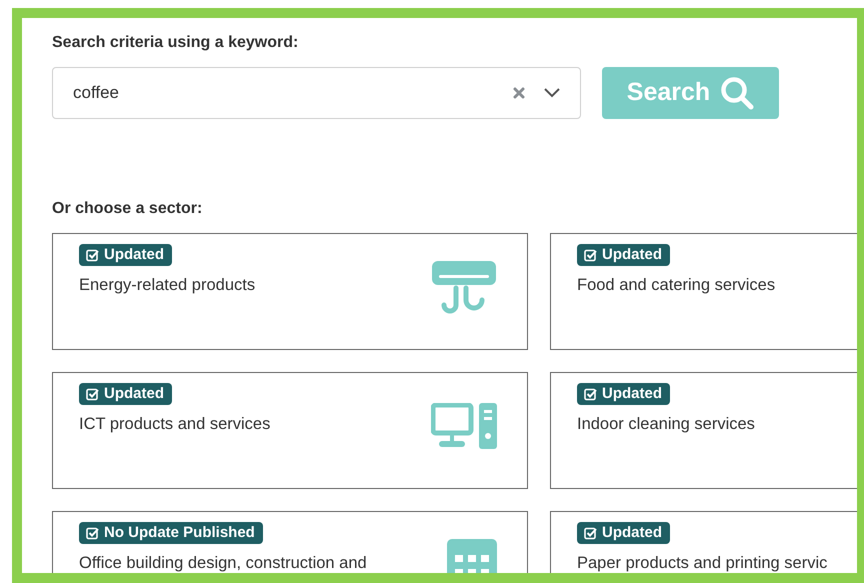  I want to click on building-icon, so click(472, 556).